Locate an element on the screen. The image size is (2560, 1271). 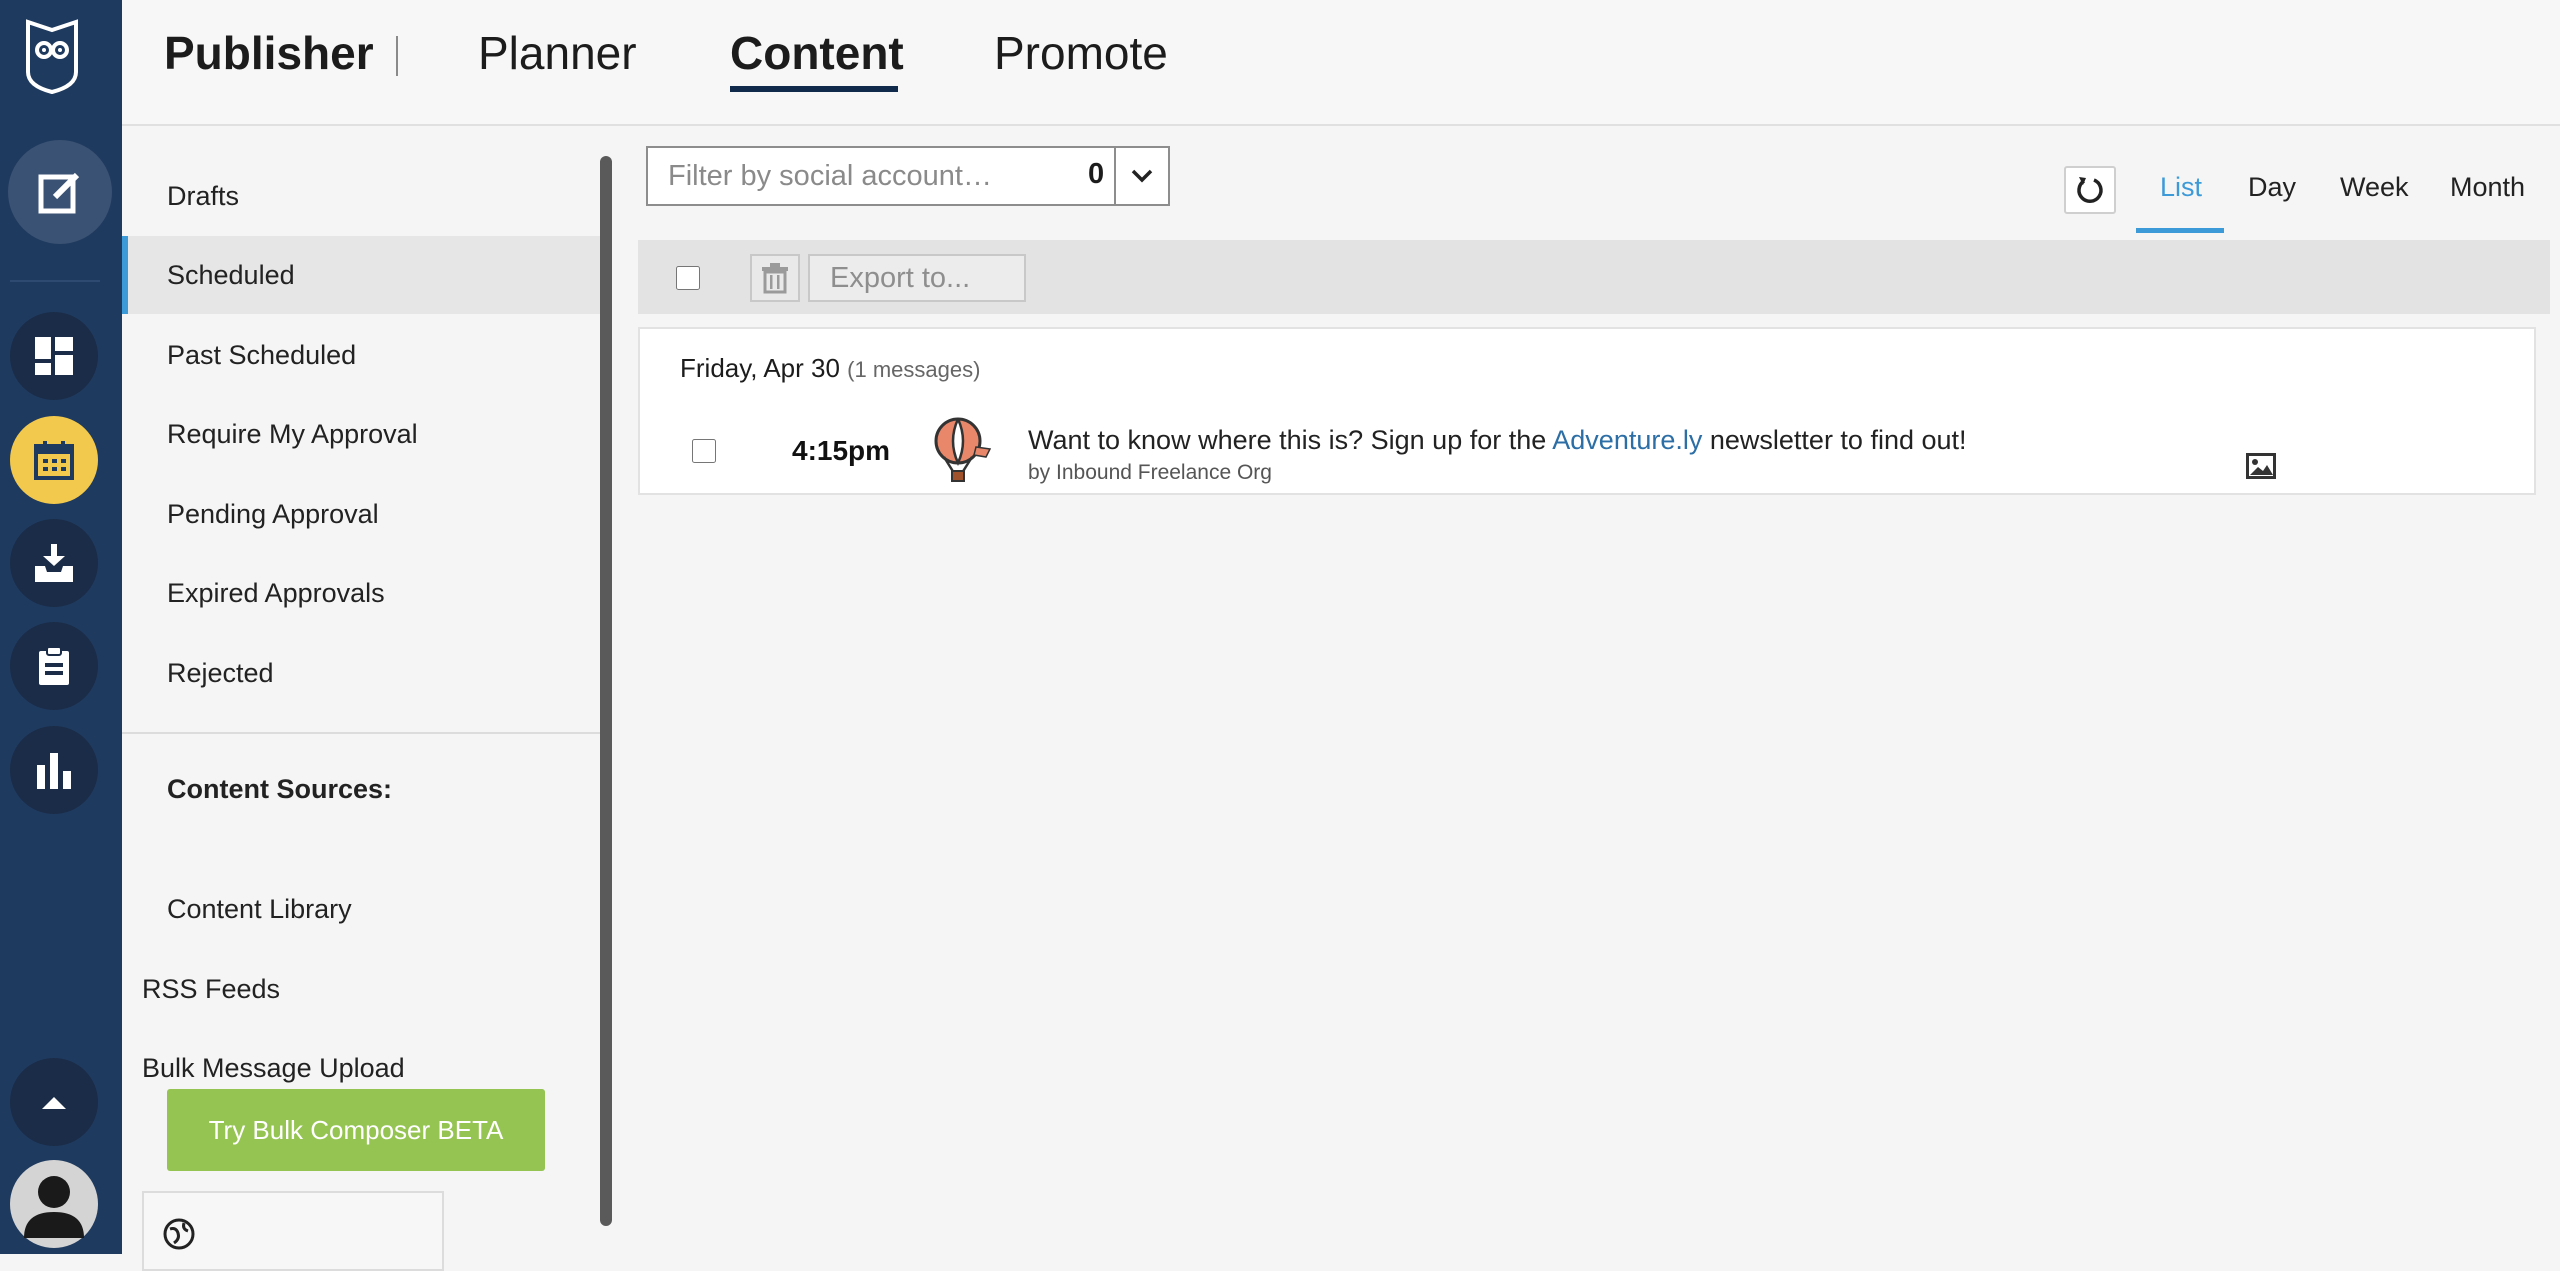
app-rail is located at coordinates (61, 627).